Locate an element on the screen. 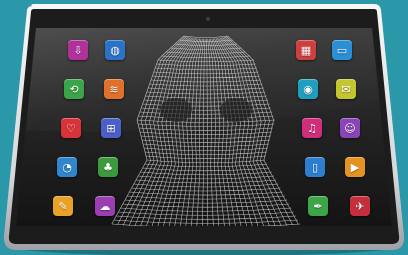 Image resolution: width=408 pixels, height=255 pixels. heart-app-icon: ♡ is located at coordinates (71, 128).